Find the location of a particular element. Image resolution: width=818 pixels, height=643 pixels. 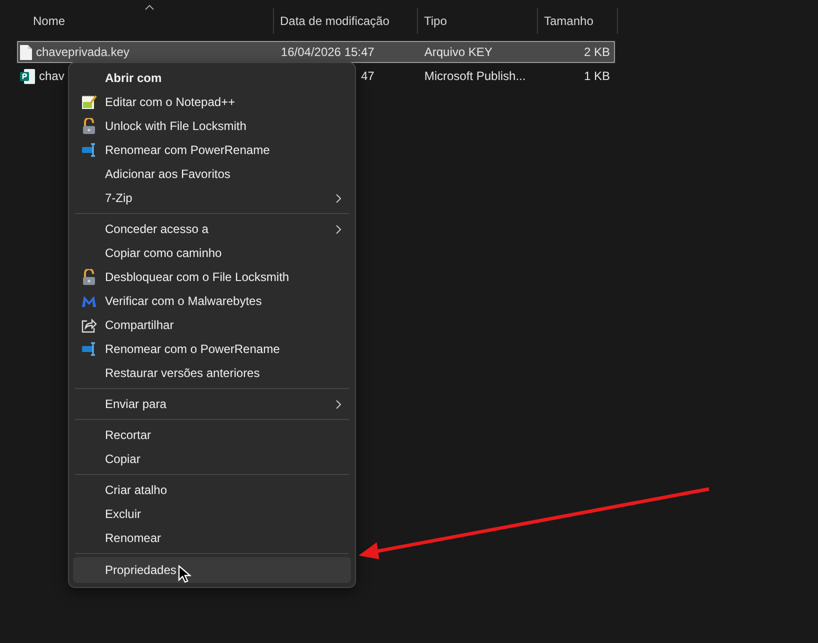

modified-date: 47 is located at coordinates (367, 76).